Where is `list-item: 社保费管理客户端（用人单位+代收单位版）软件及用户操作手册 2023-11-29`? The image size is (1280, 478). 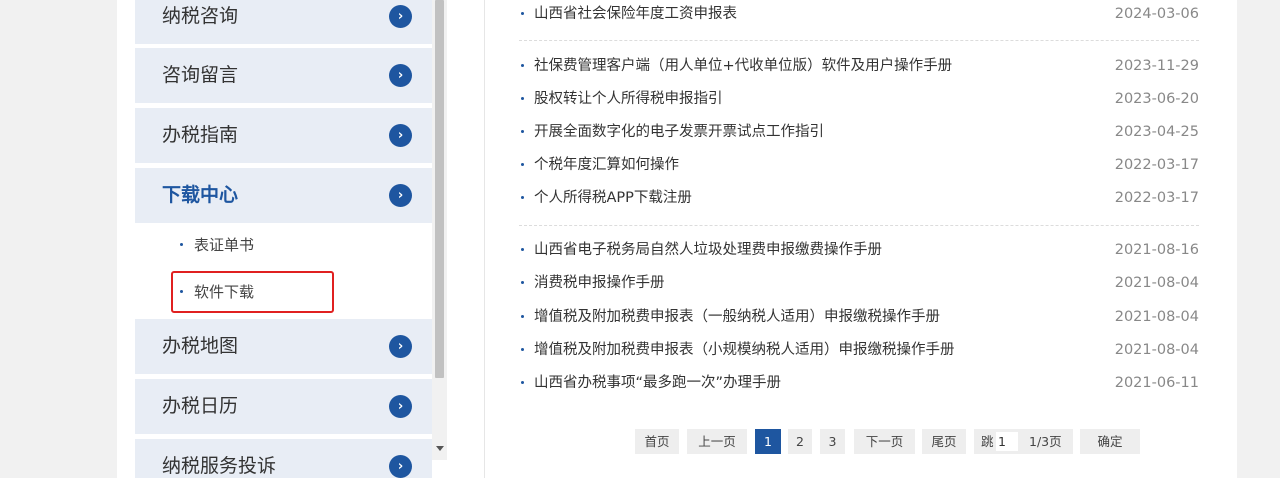 list-item: 社保费管理客户端（用人单位+代收单位版）软件及用户操作手册 2023-11-29 is located at coordinates (859, 66).